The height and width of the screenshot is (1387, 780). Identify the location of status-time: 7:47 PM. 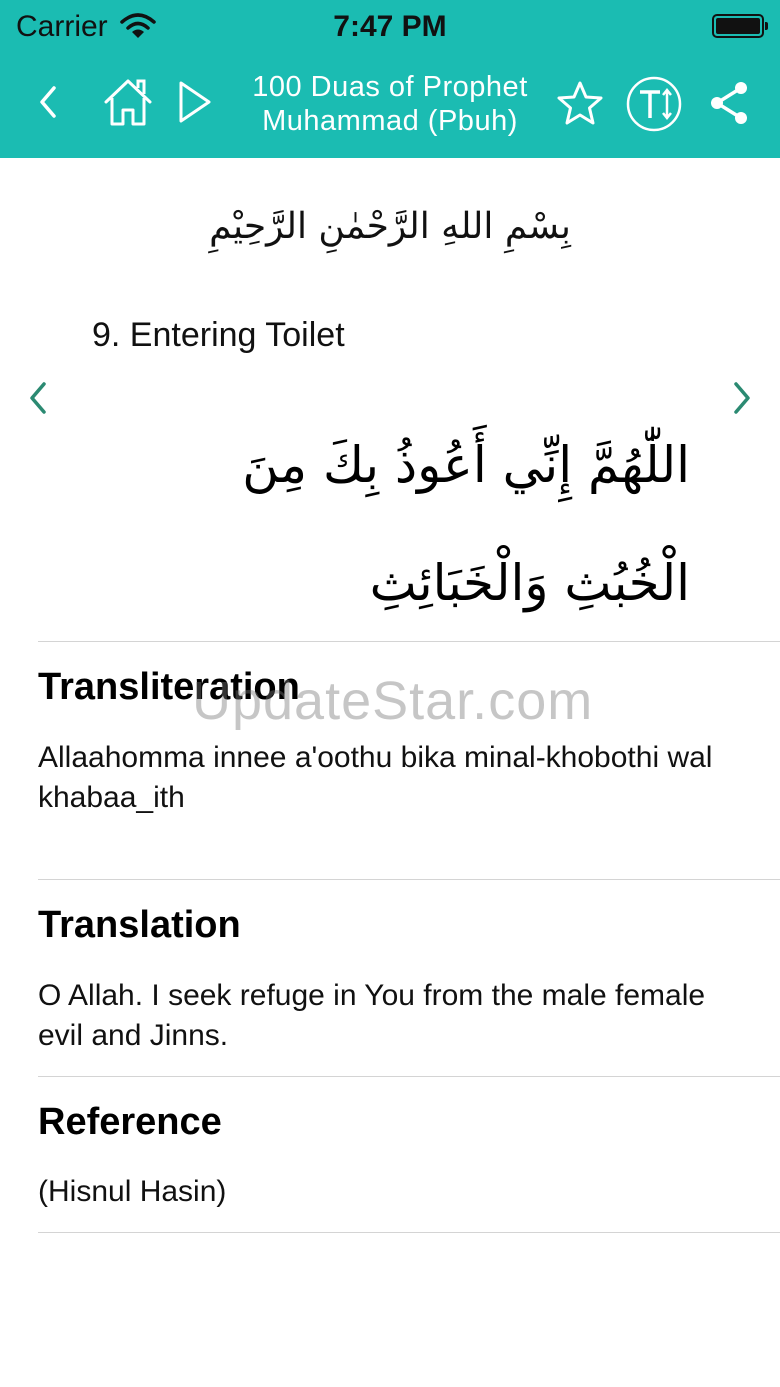
(390, 26).